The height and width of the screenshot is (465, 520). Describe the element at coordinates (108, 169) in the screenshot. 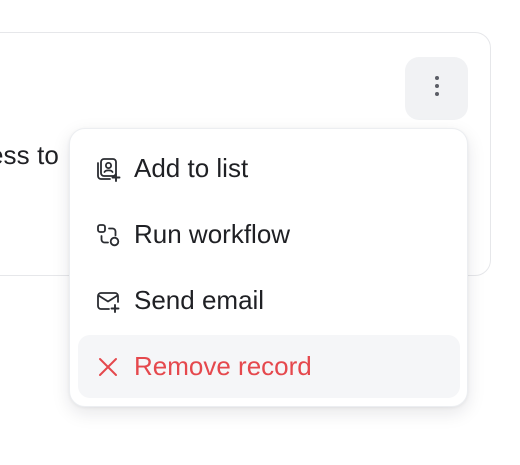

I see `add-to-list-icon` at that location.